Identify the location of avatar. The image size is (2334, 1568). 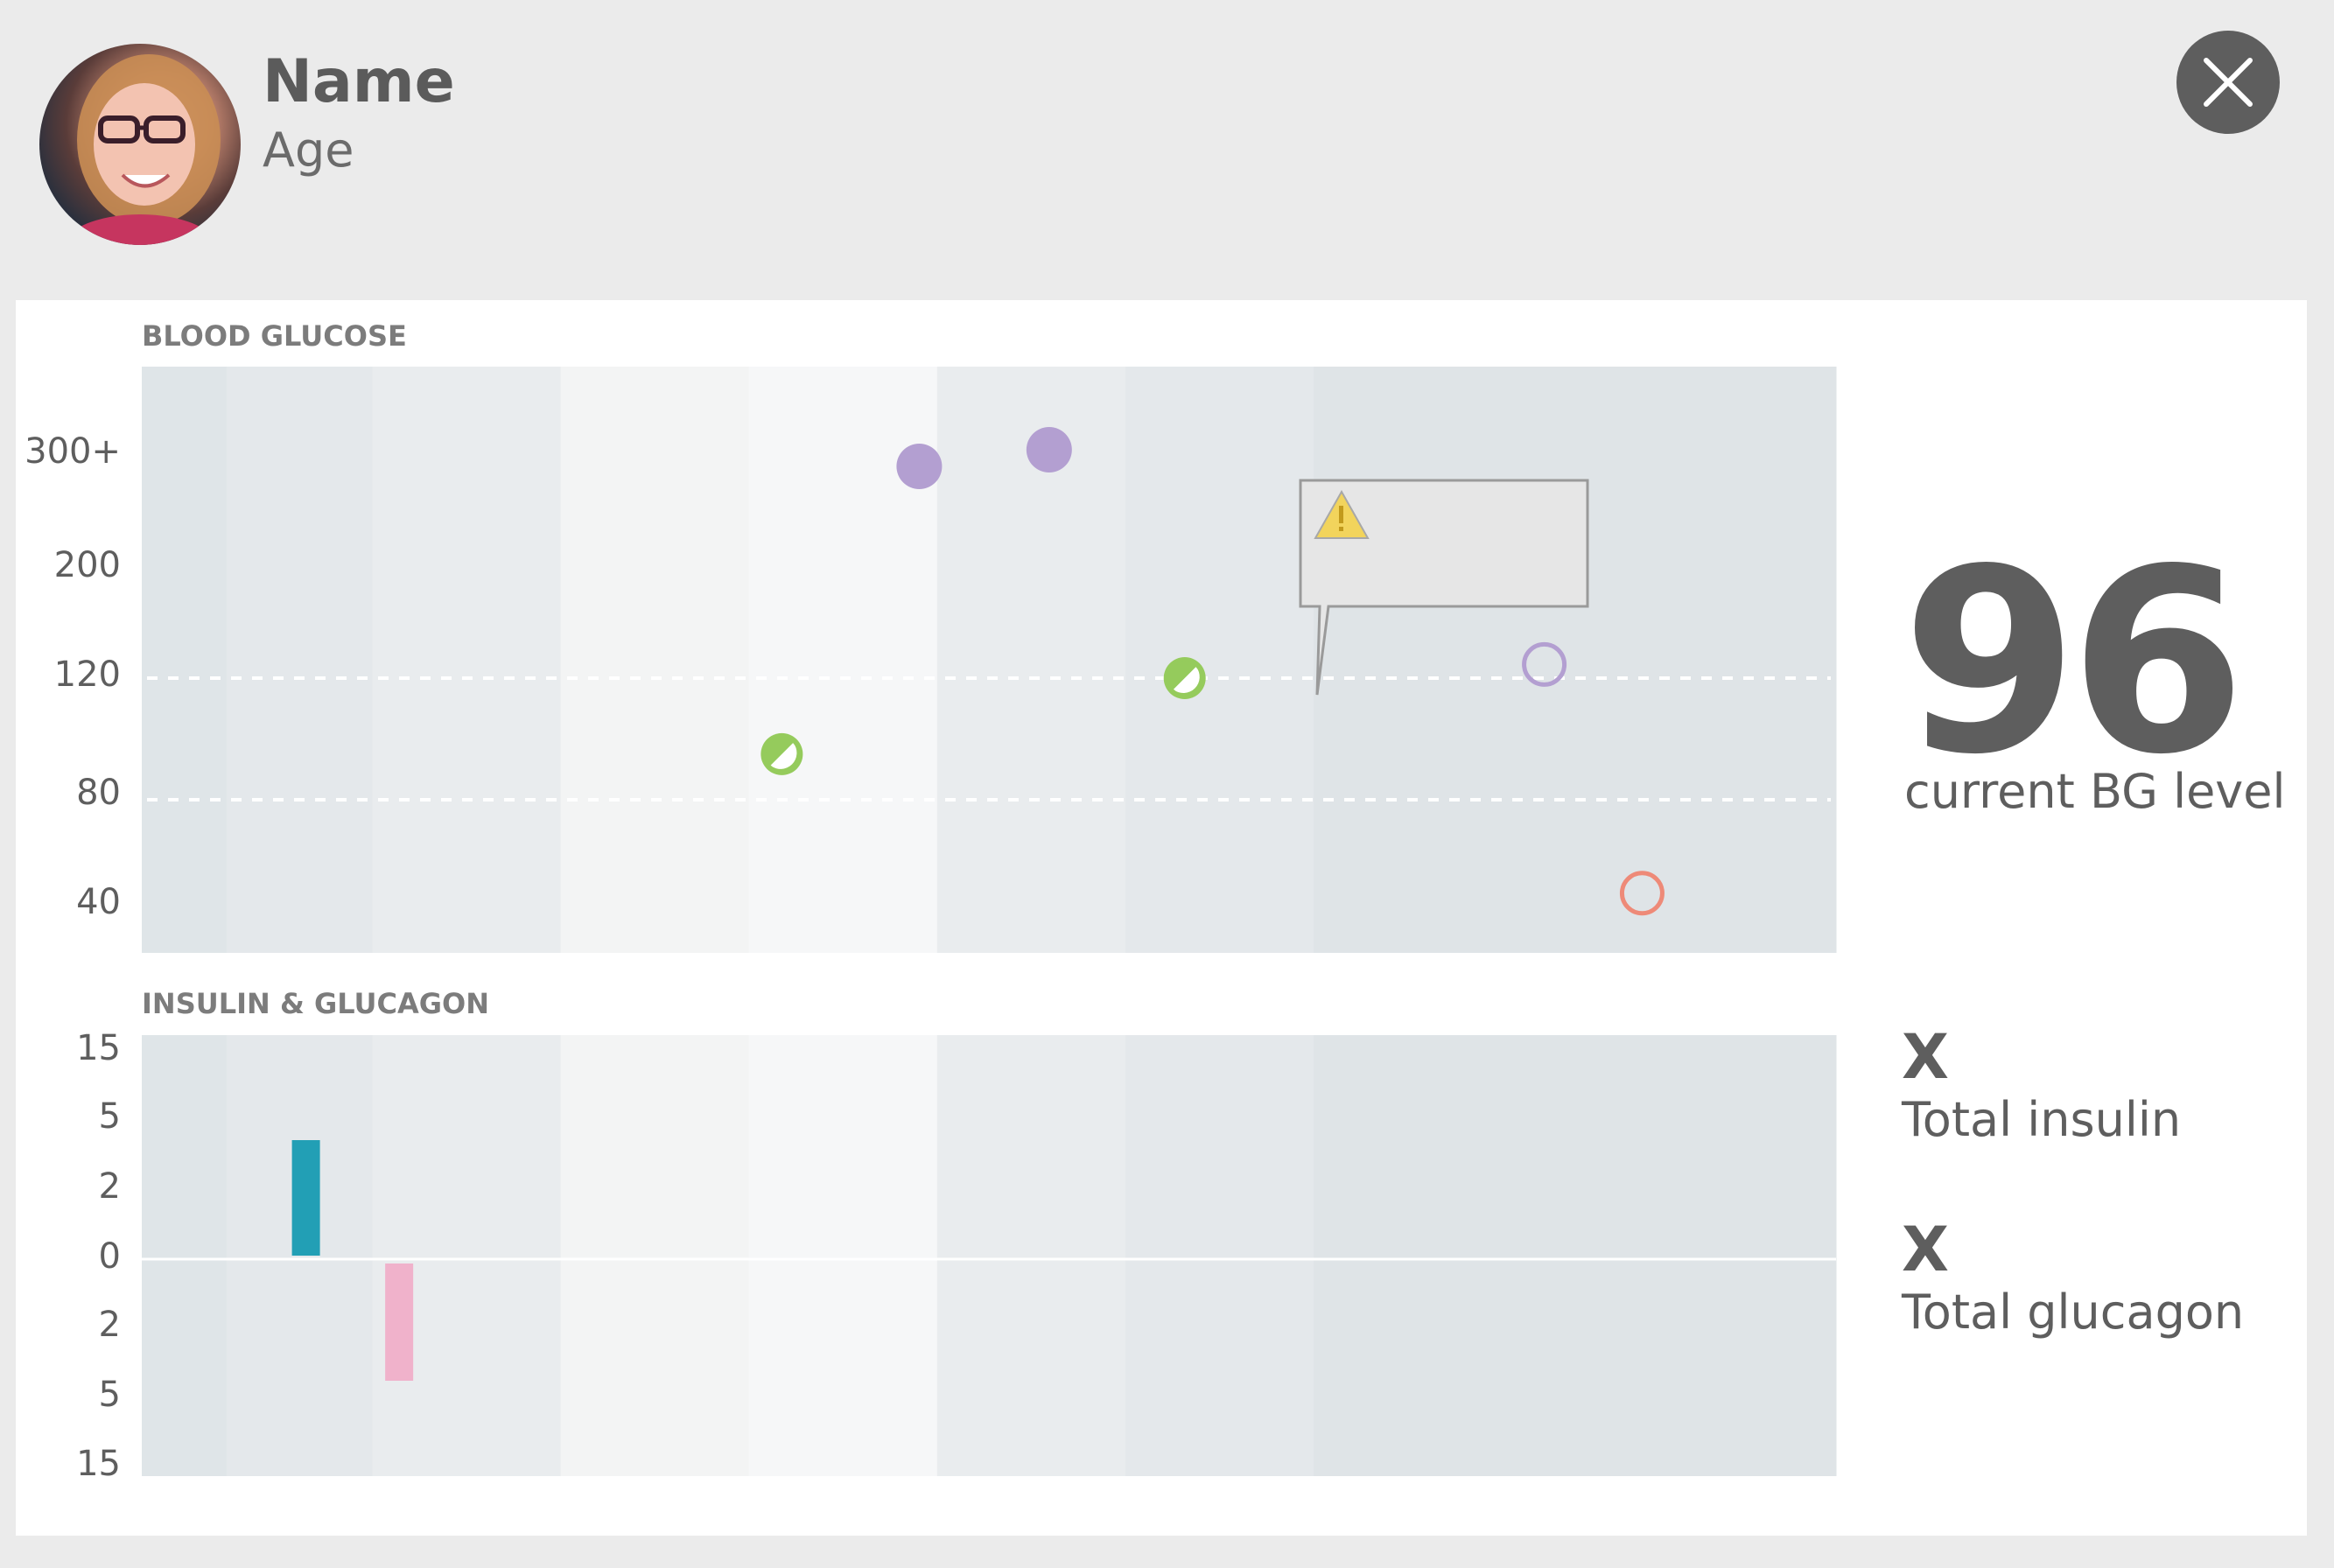
(140, 144).